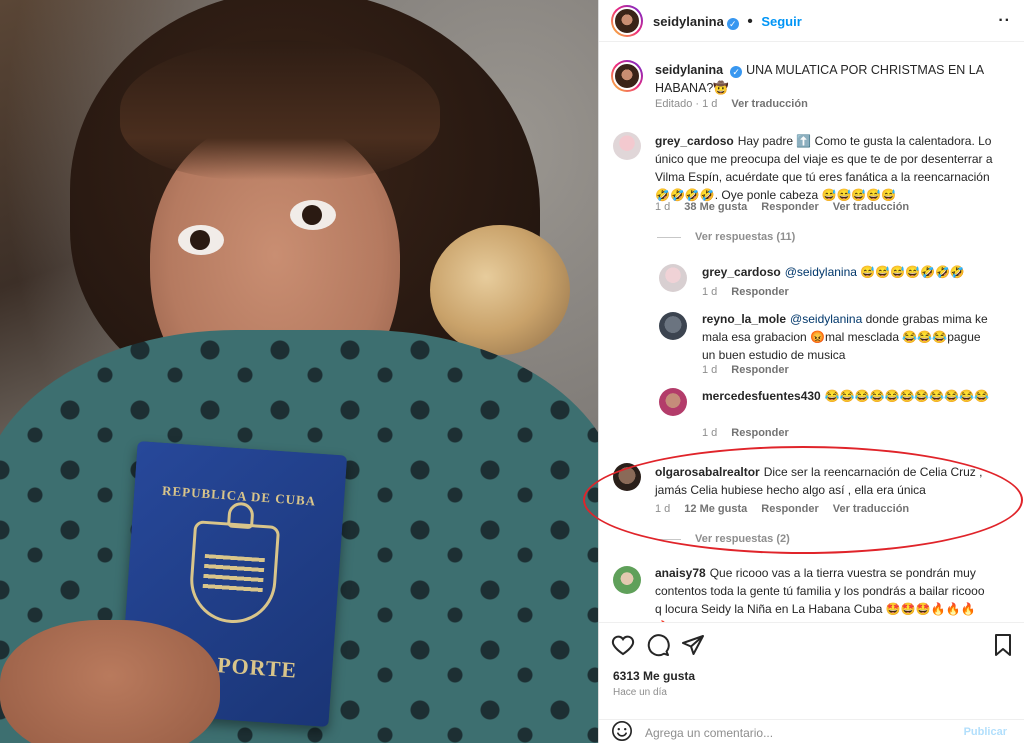 This screenshot has height=743, width=1024. Describe the element at coordinates (689, 70) in the screenshot. I see `caption-username: seidylanina` at that location.